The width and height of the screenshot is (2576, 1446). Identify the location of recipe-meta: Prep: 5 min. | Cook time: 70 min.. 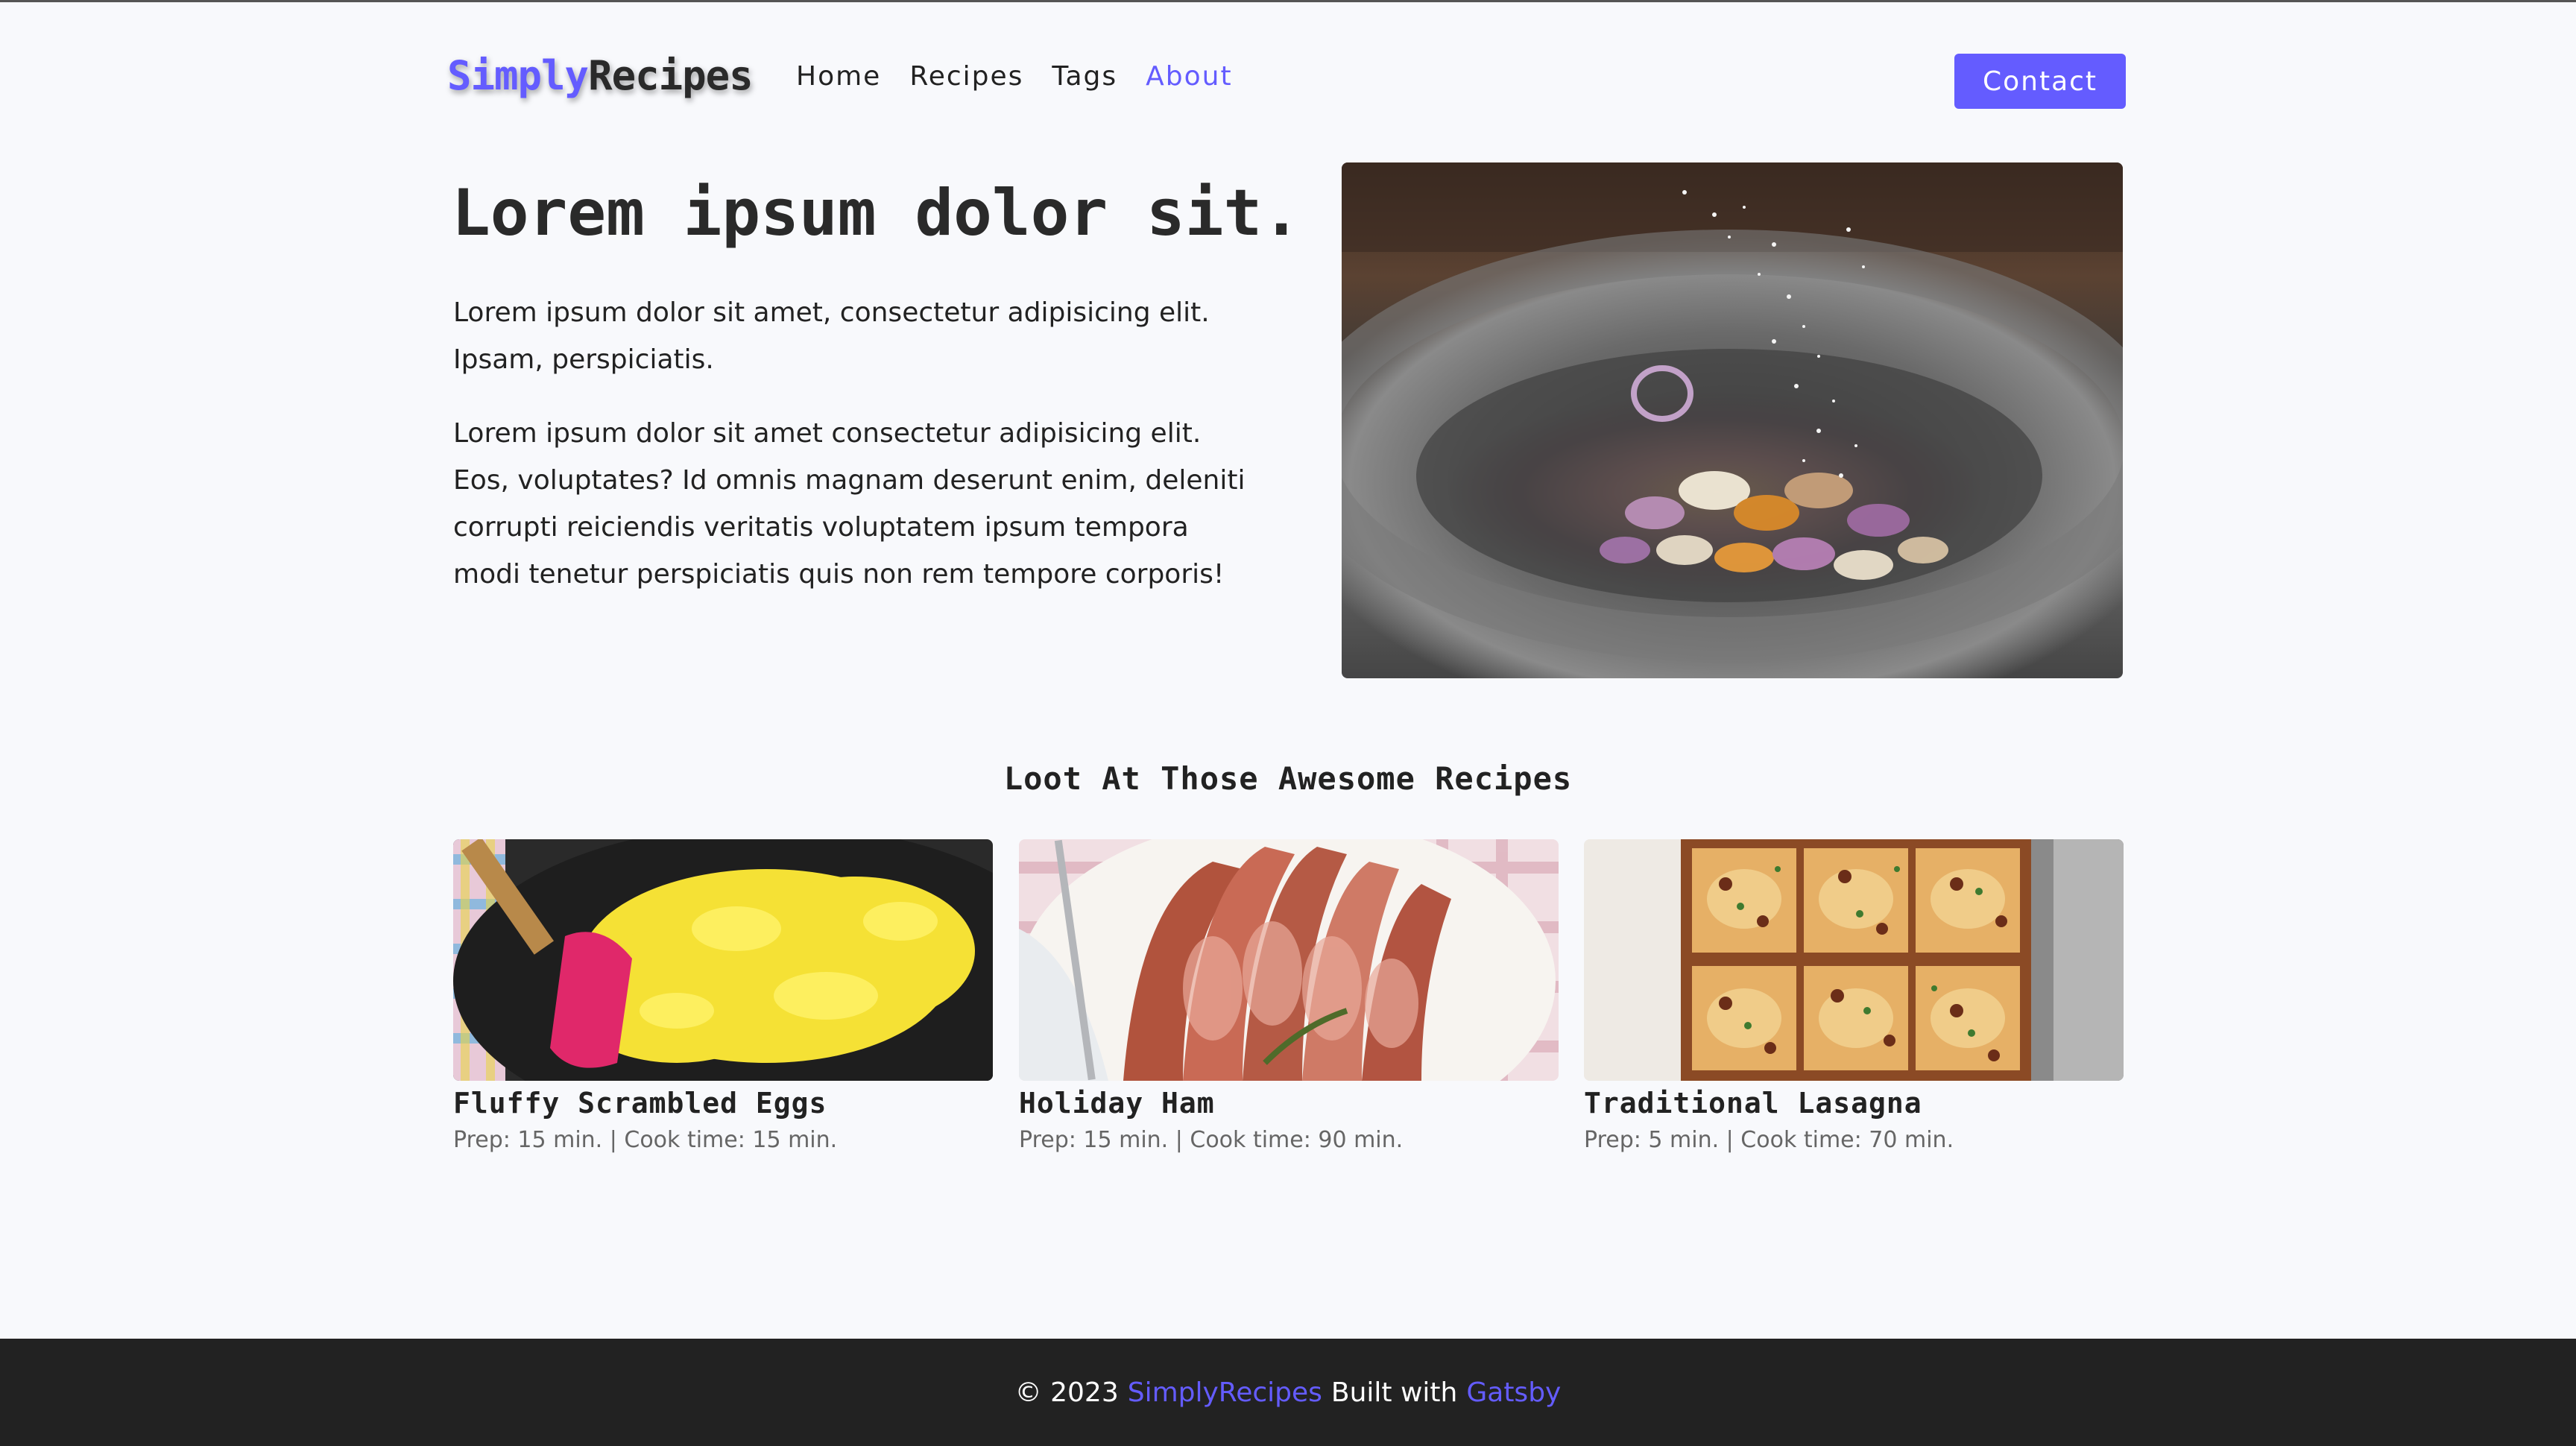
(1769, 1140).